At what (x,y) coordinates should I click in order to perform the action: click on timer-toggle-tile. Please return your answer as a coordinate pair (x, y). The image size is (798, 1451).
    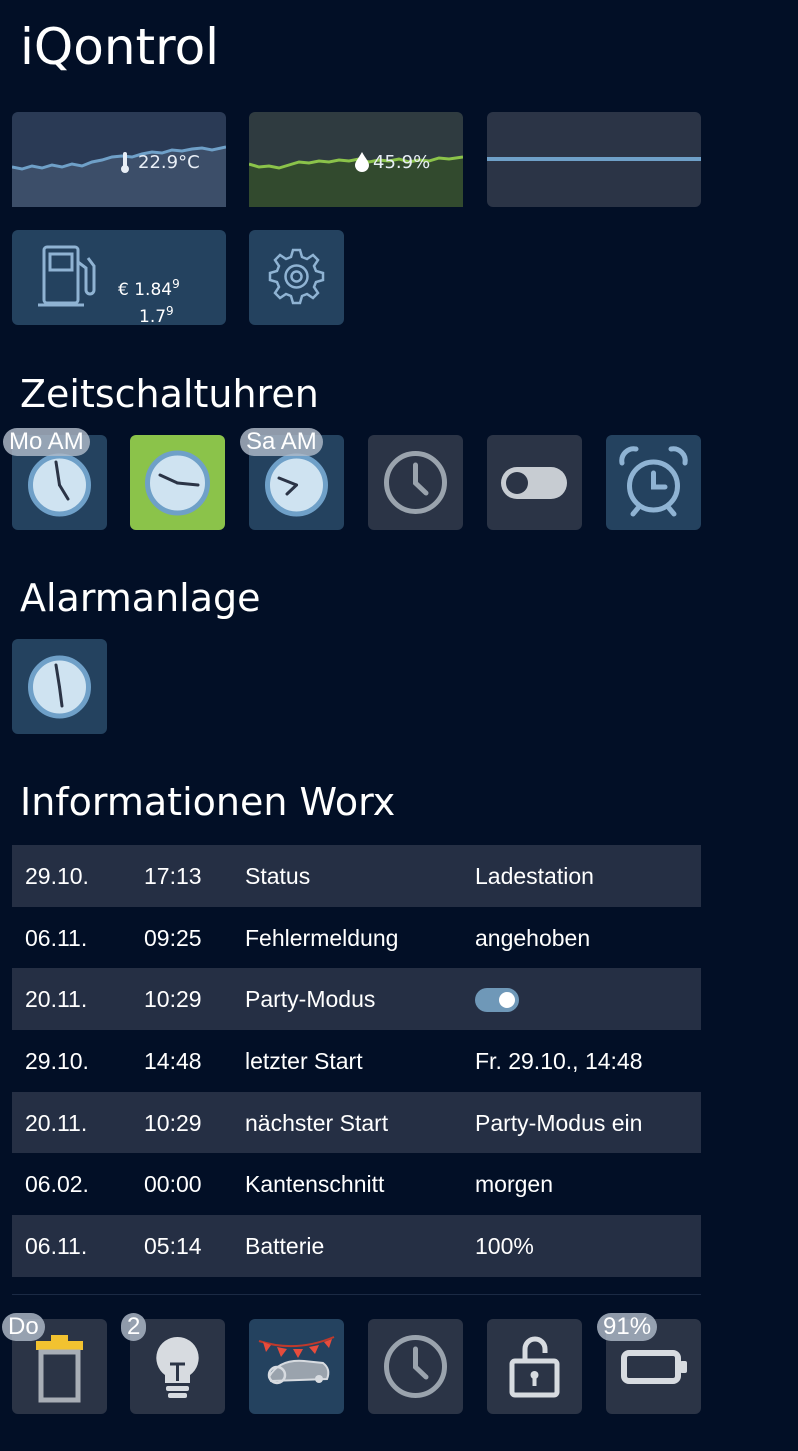
    Looking at the image, I should click on (534, 482).